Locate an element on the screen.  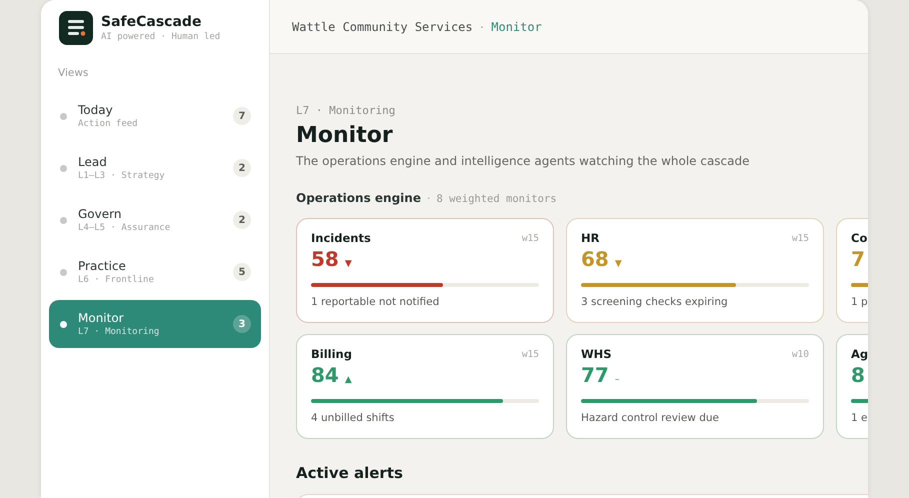
section-title: Operations engine is located at coordinates (358, 198).